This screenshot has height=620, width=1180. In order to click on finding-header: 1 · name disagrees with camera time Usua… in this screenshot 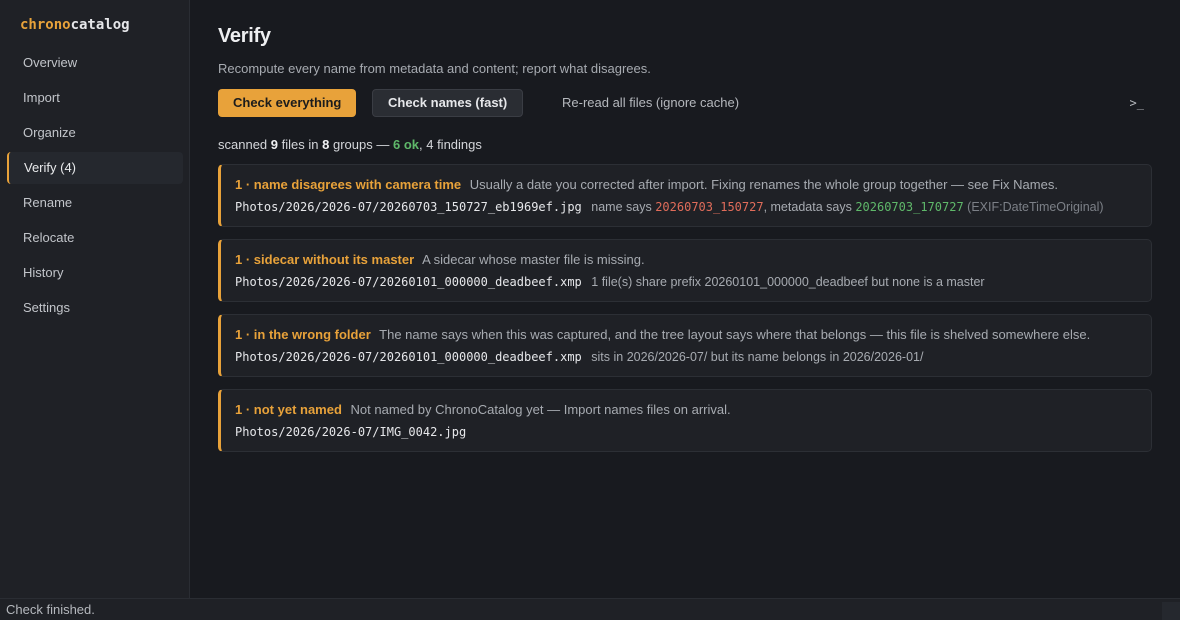, I will do `click(686, 185)`.